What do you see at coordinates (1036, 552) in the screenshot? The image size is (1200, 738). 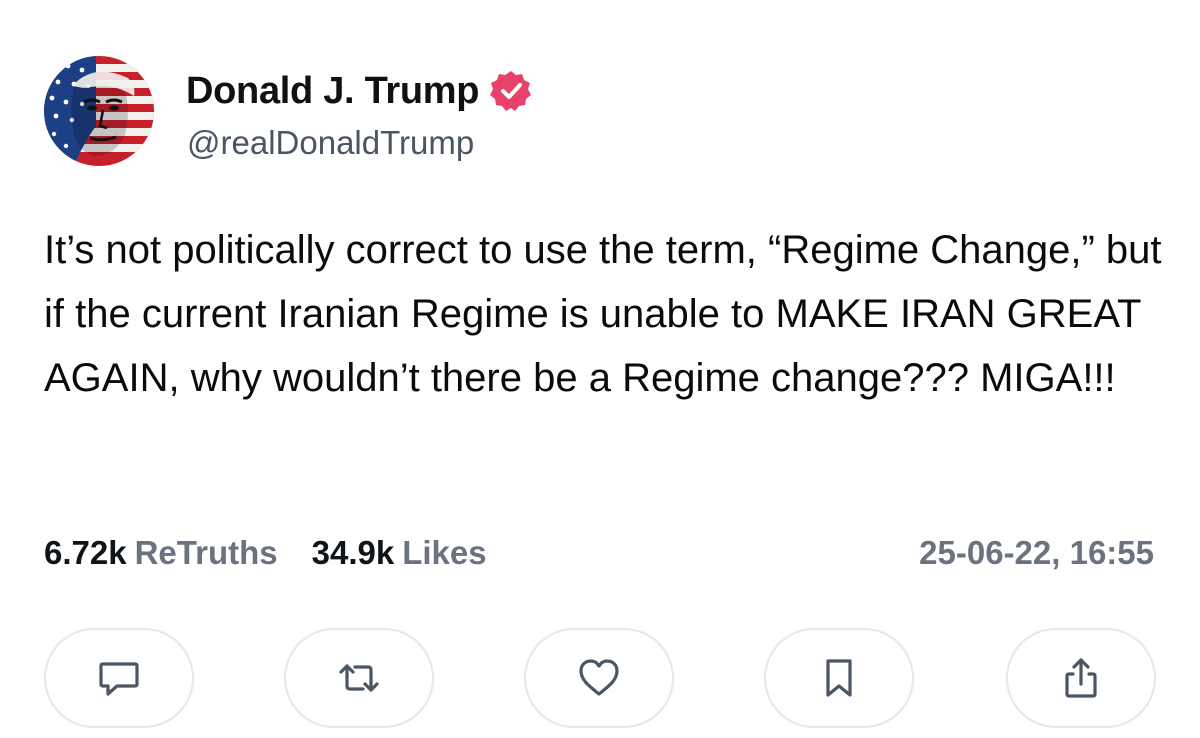 I see `post-timestamp: 25-06-22, 16:55` at bounding box center [1036, 552].